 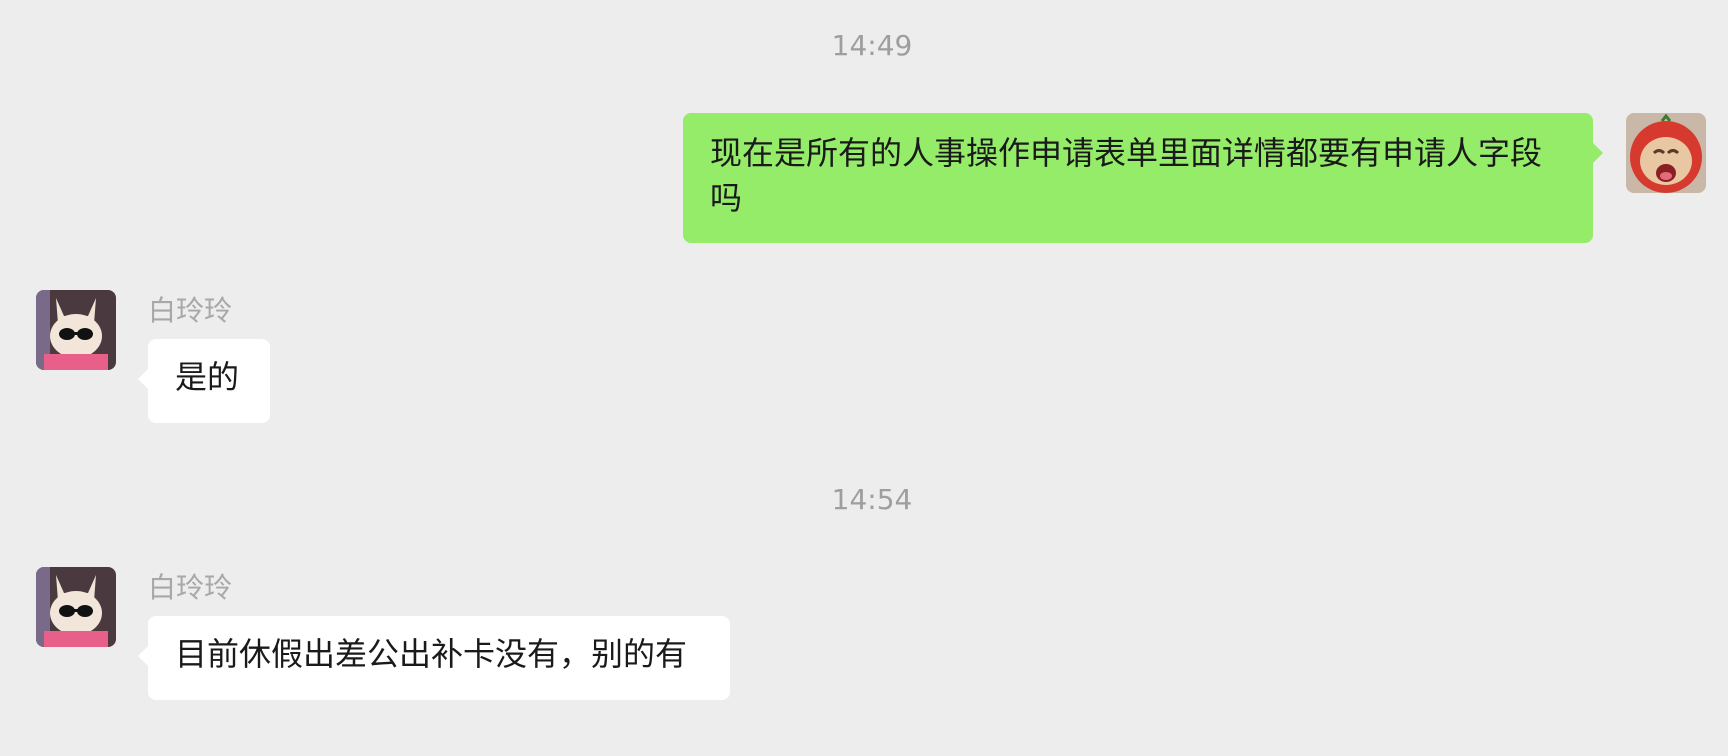 I want to click on incoming-message-bubble: 目前休假出差公出补卡没有，别的有, so click(x=434, y=658).